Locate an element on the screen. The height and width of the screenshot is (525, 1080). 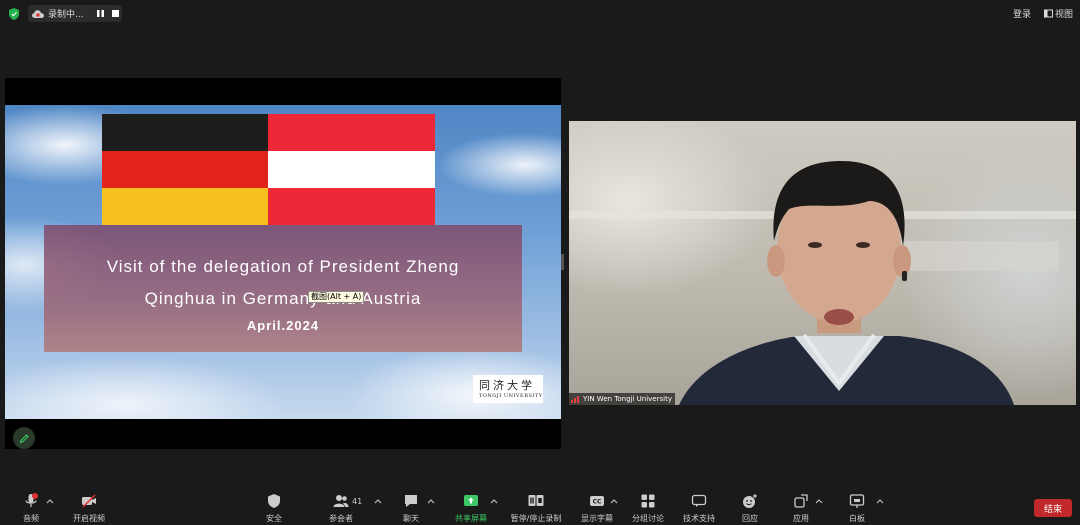
share-screen-button: 共享屏幕 is located at coordinates (471, 506).